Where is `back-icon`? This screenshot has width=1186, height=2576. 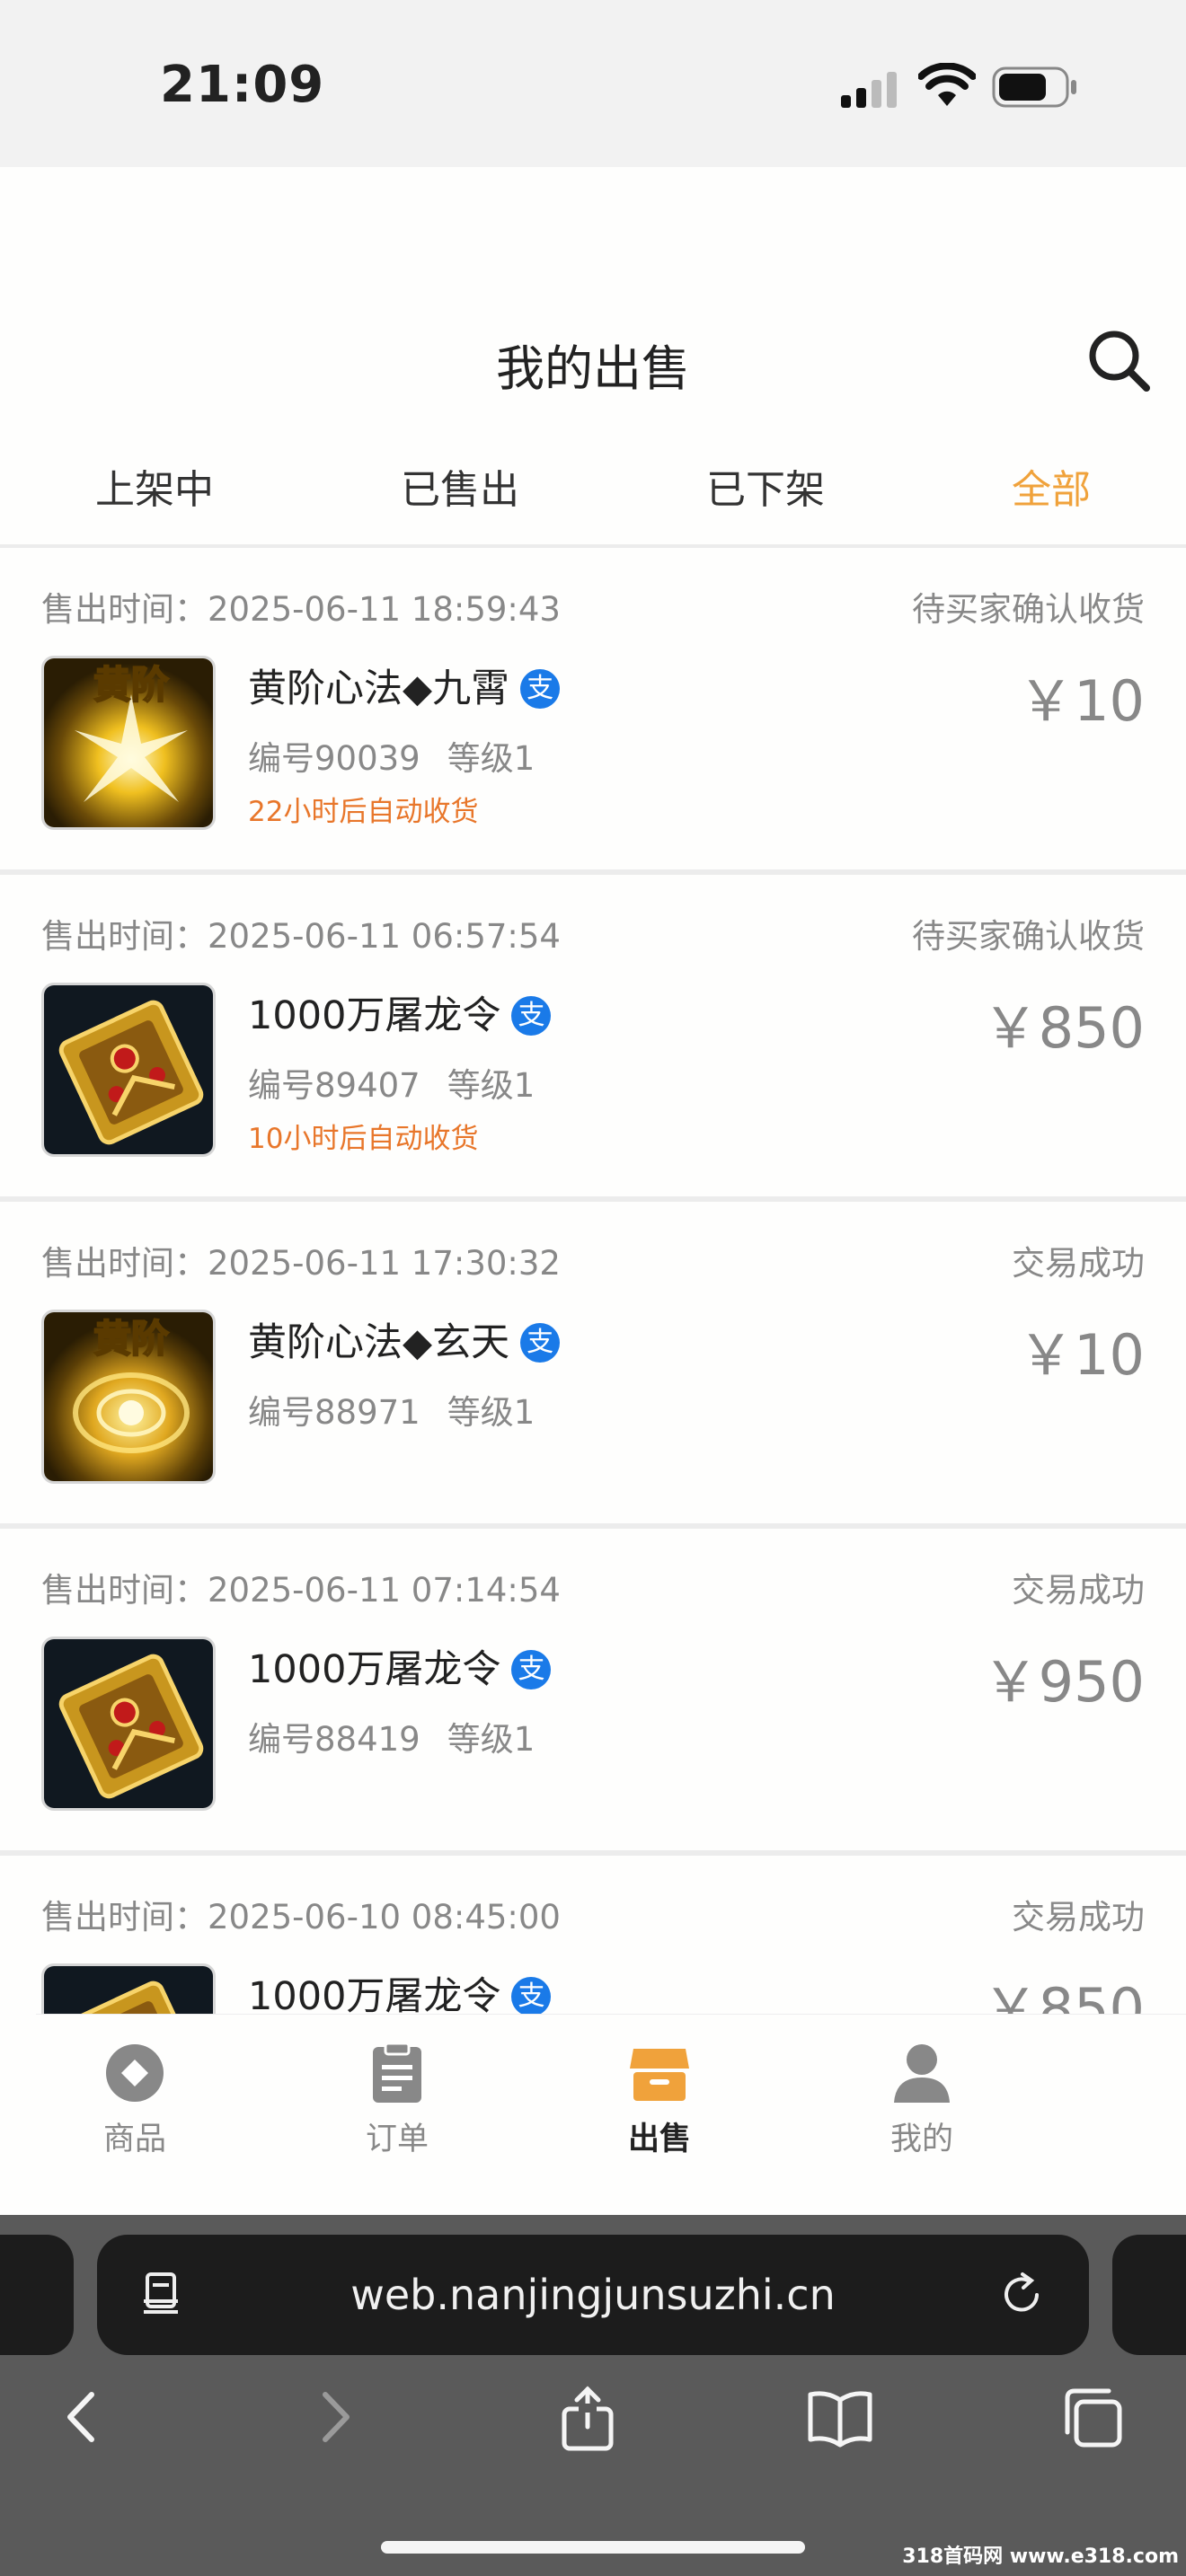 back-icon is located at coordinates (81, 2417).